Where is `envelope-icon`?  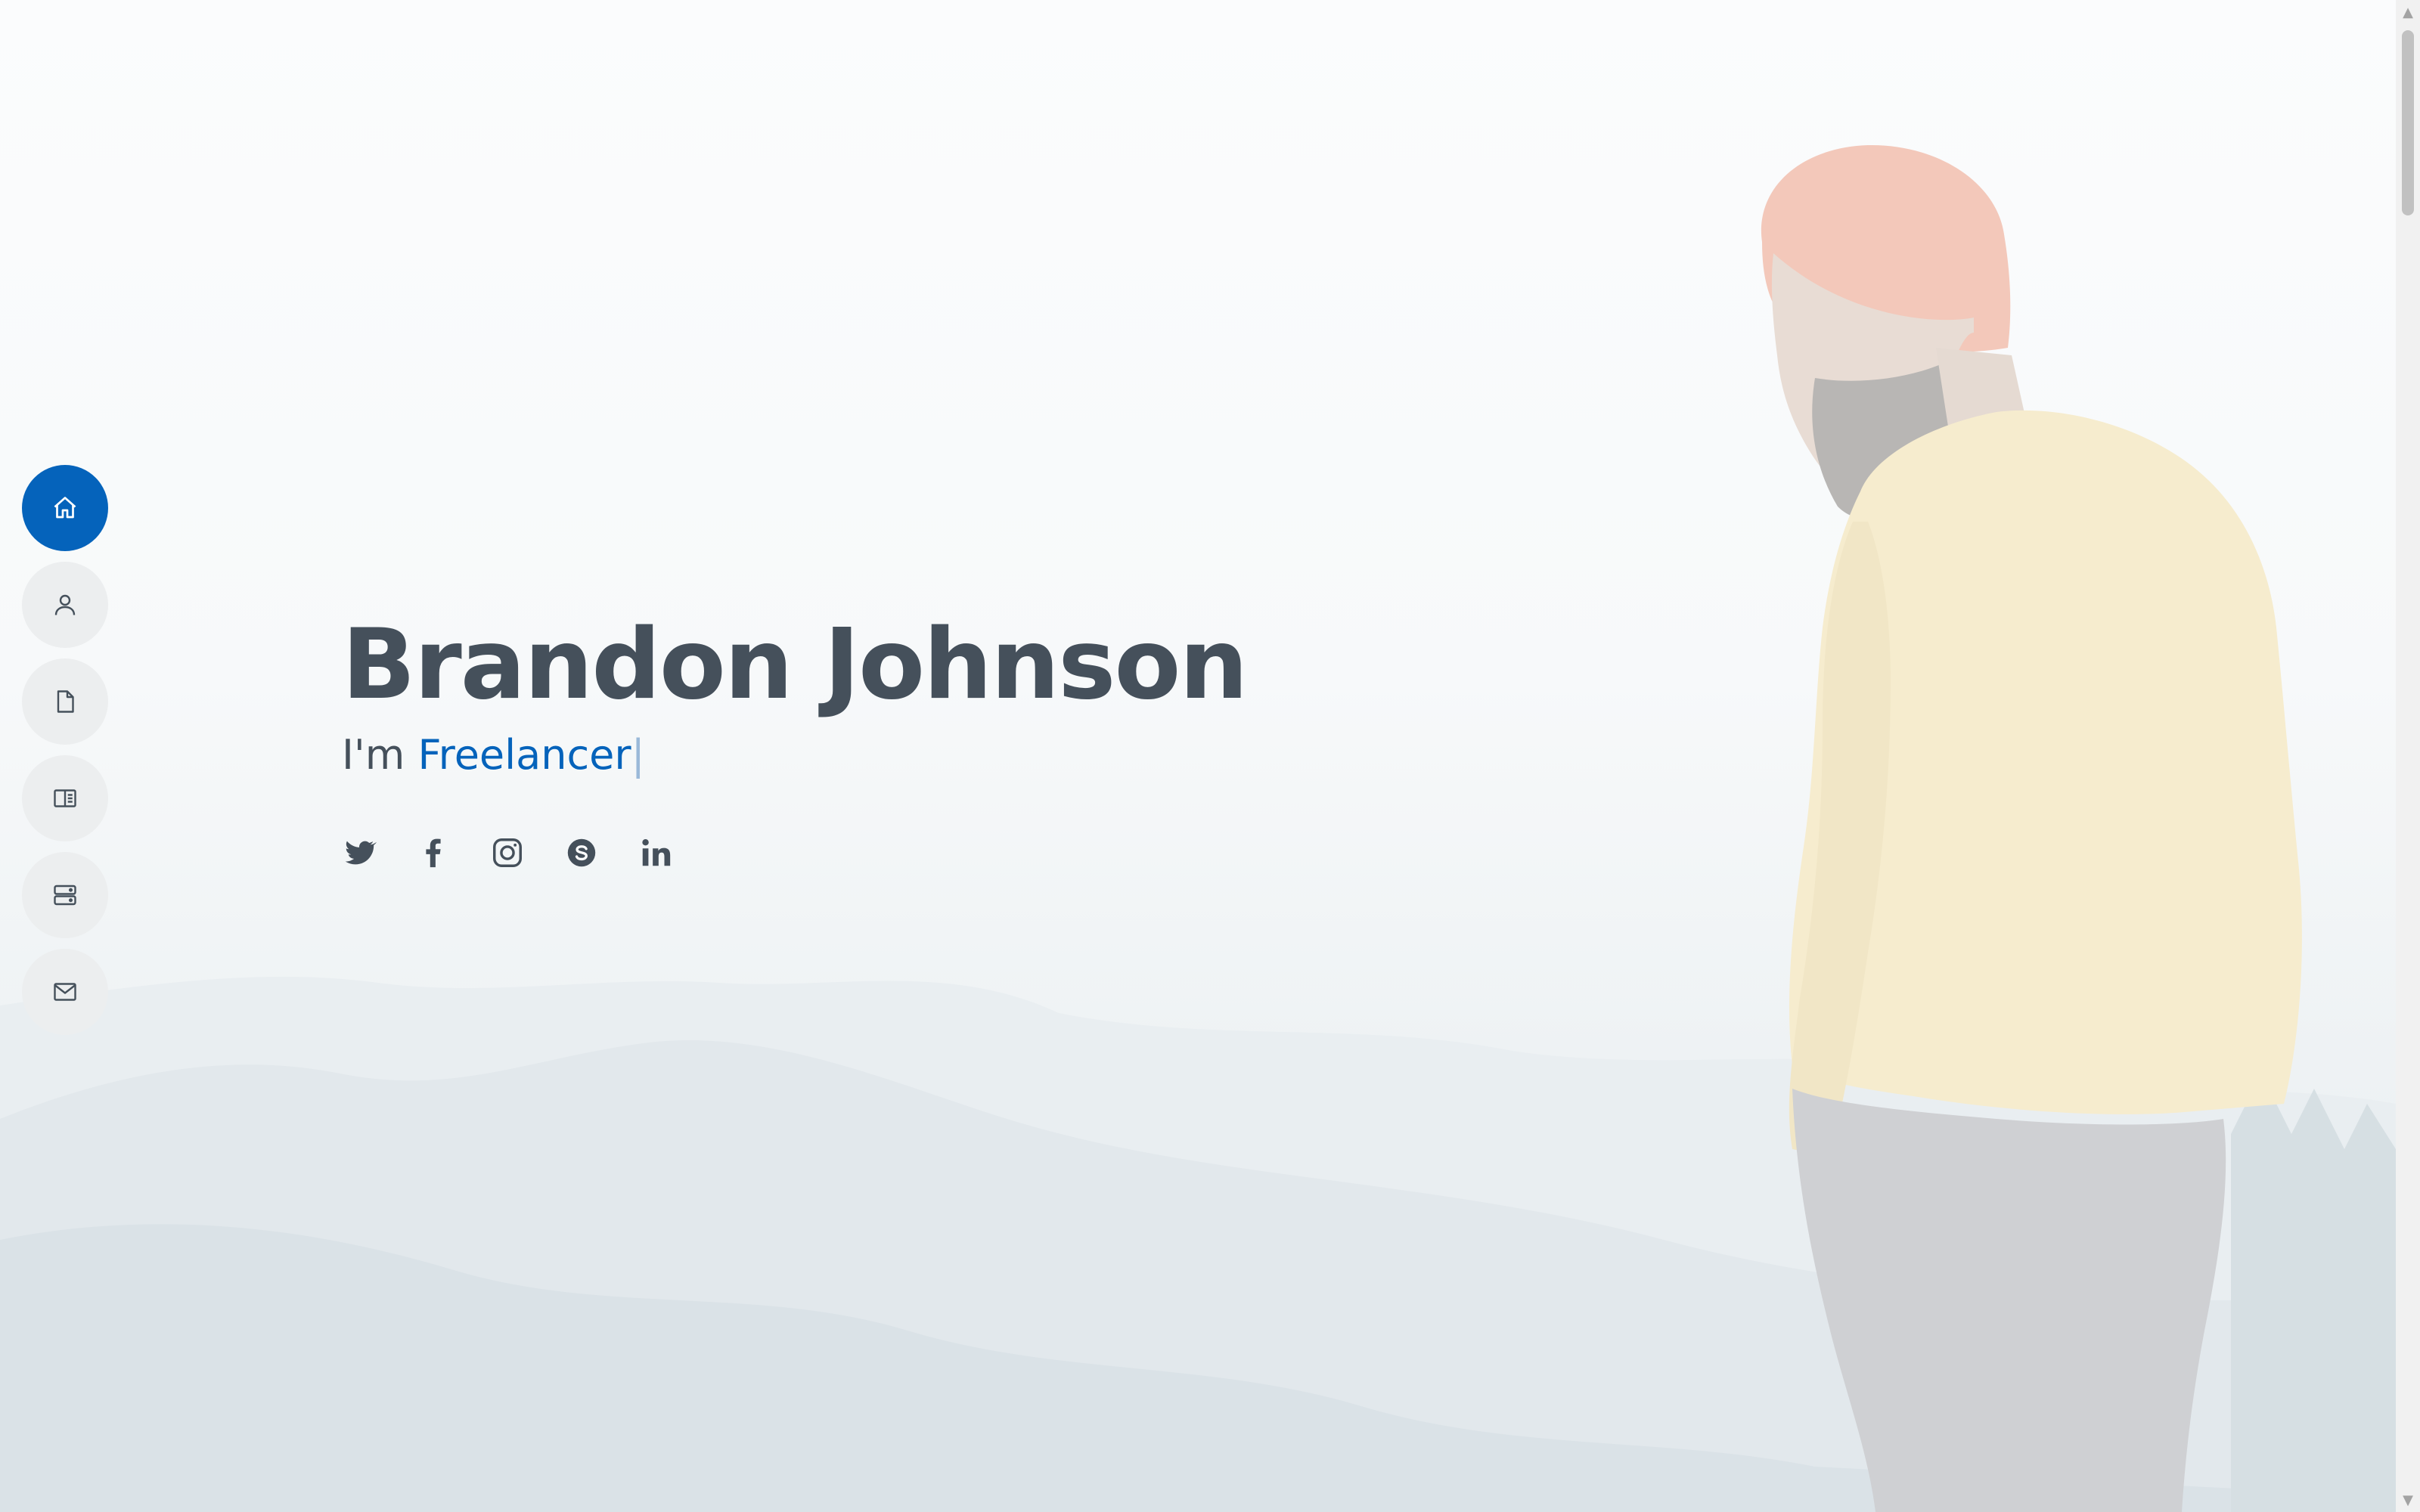
envelope-icon is located at coordinates (65, 992).